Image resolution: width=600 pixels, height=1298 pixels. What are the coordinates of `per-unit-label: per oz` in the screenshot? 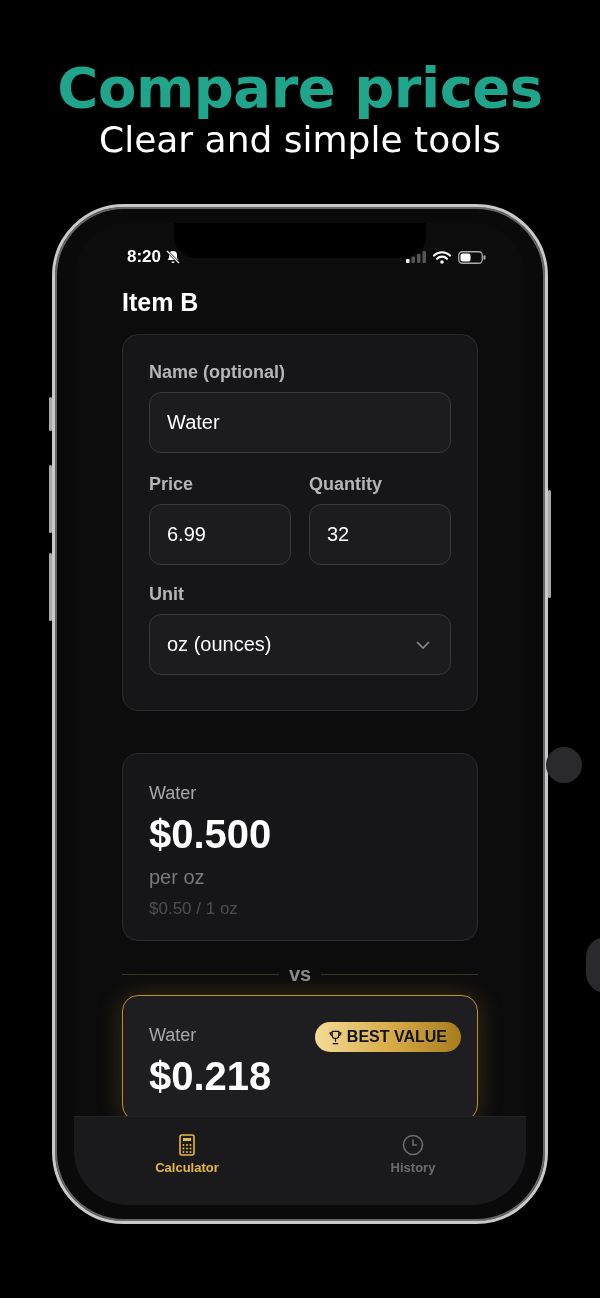 It's located at (177, 877).